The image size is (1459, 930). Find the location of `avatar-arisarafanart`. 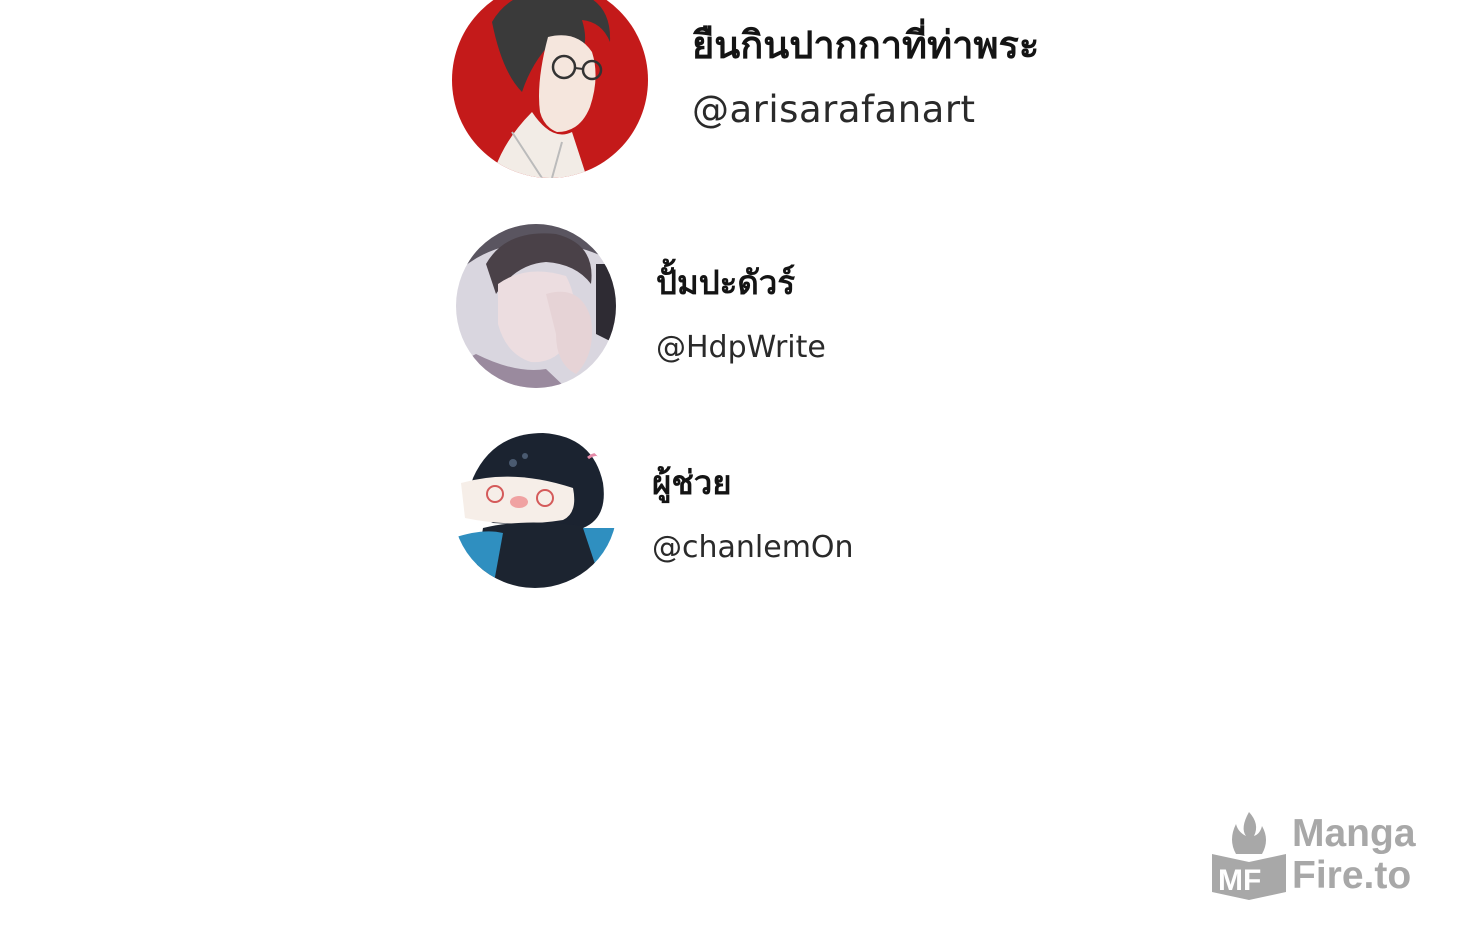

avatar-arisarafanart is located at coordinates (550, 89).